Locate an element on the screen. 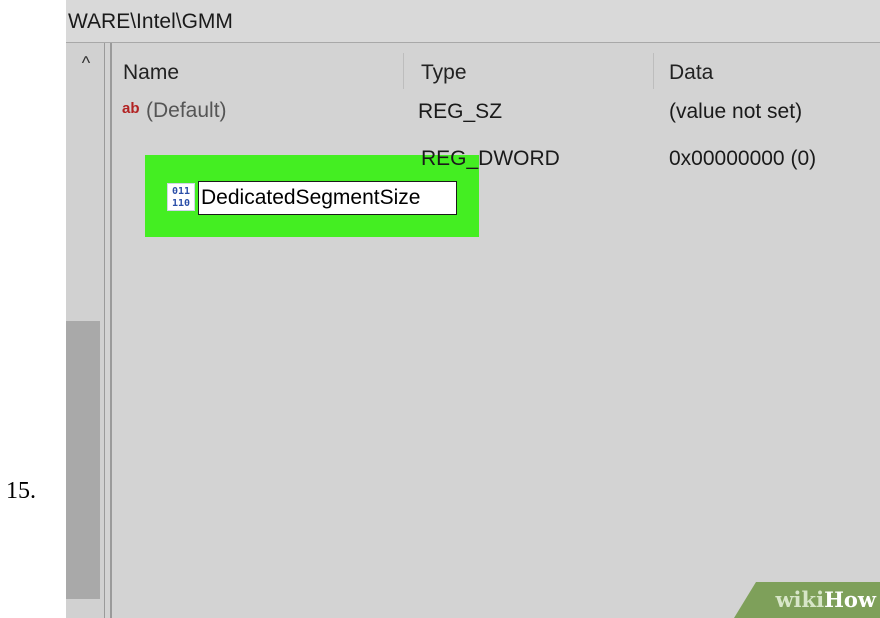 This screenshot has width=880, height=618. logo-part-how: How is located at coordinates (850, 599).